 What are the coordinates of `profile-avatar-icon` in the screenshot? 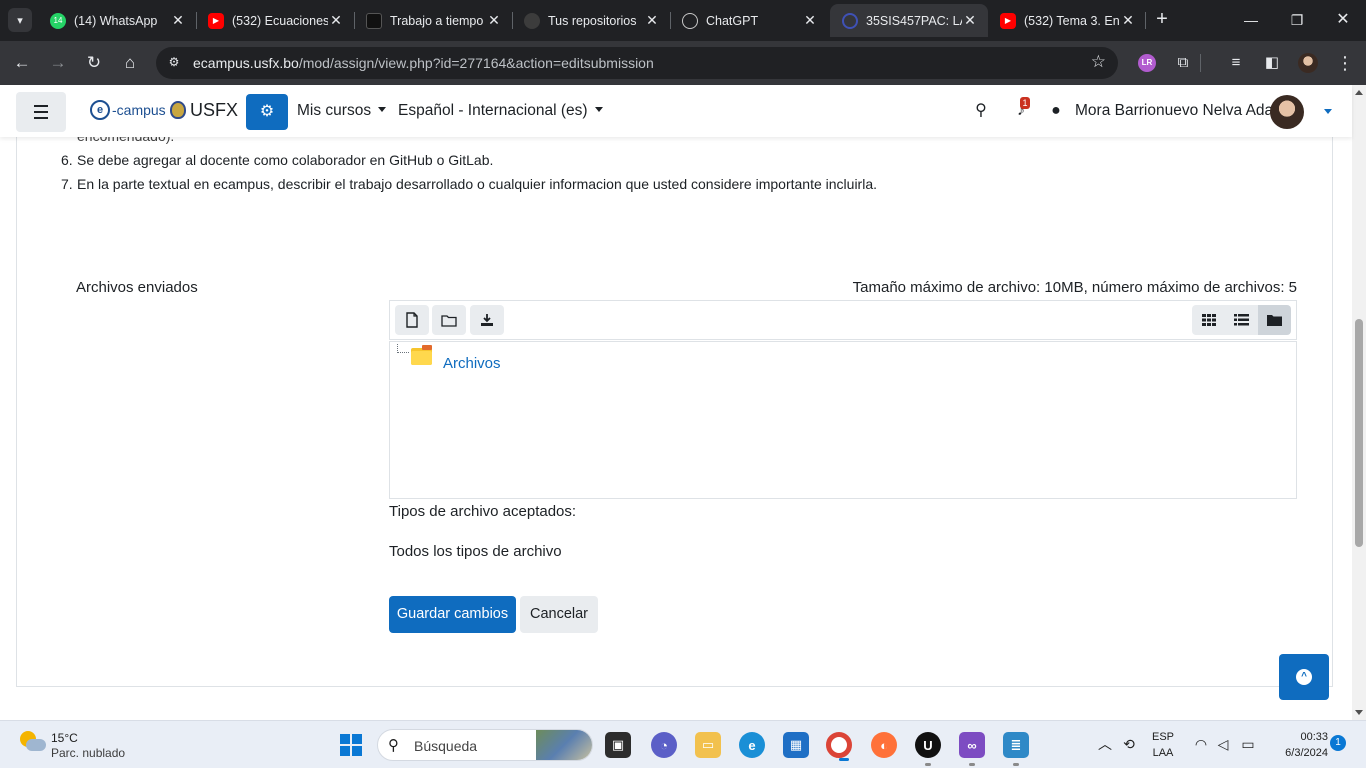 It's located at (1308, 63).